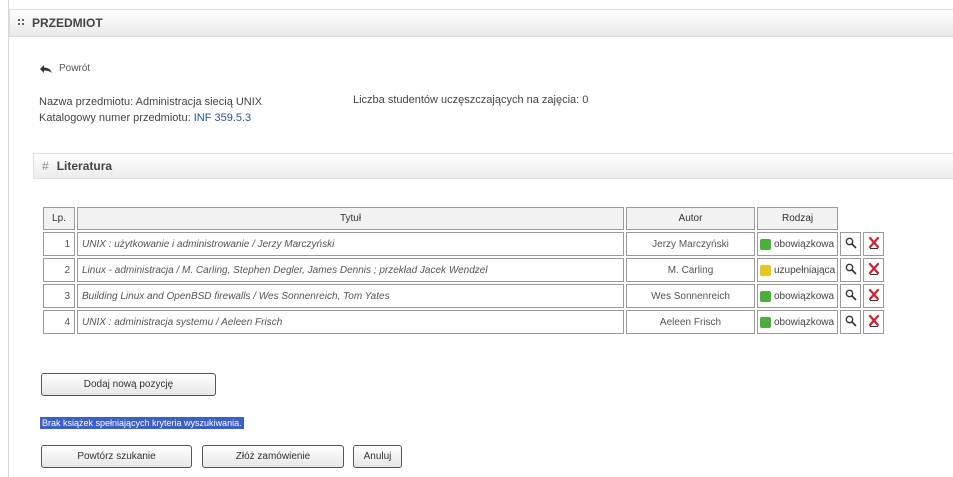 The height and width of the screenshot is (477, 953). I want to click on row-lp: 3, so click(59, 296).